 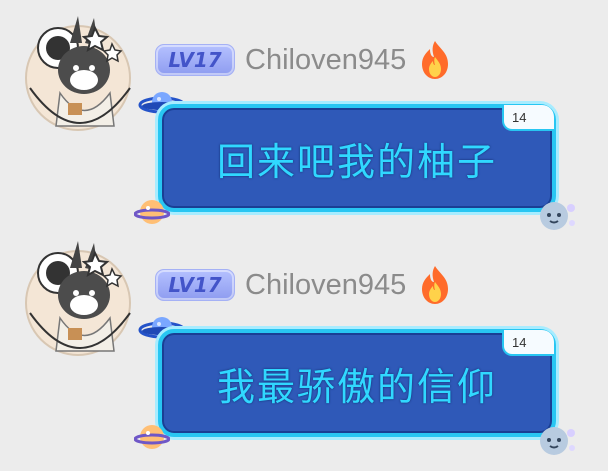 I want to click on message-text: 回来吧我的柚子, so click(x=356, y=161).